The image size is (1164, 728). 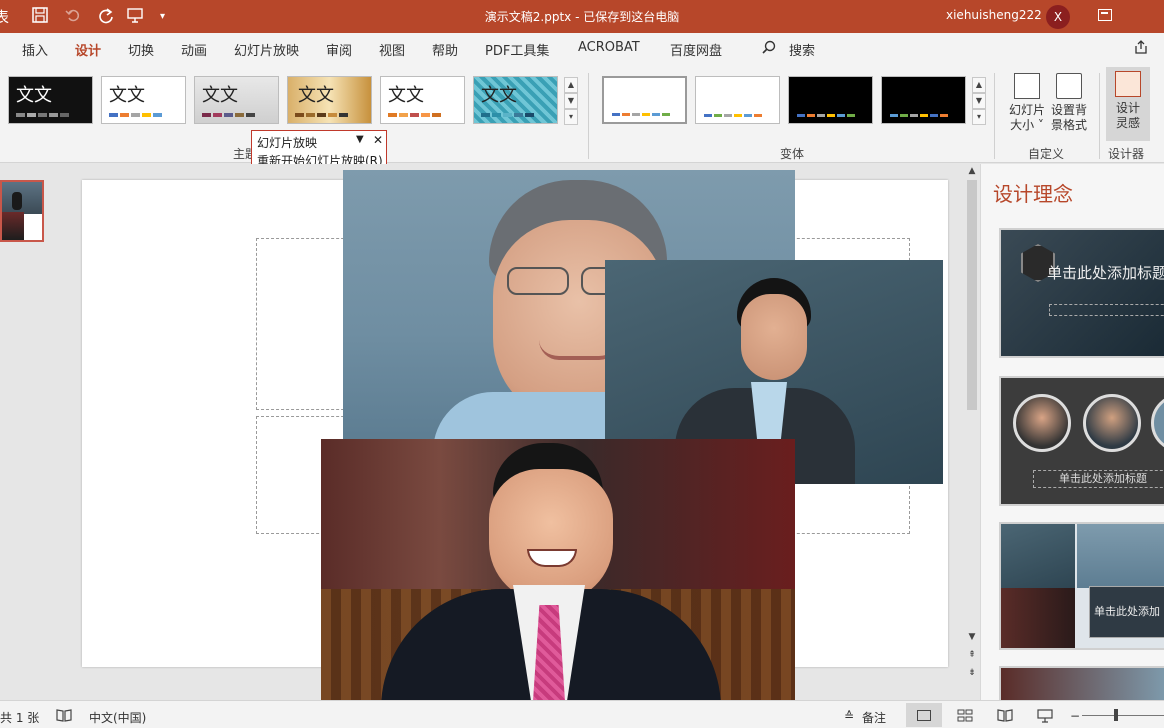 I want to click on format-background-icon, so click(x=1069, y=86).